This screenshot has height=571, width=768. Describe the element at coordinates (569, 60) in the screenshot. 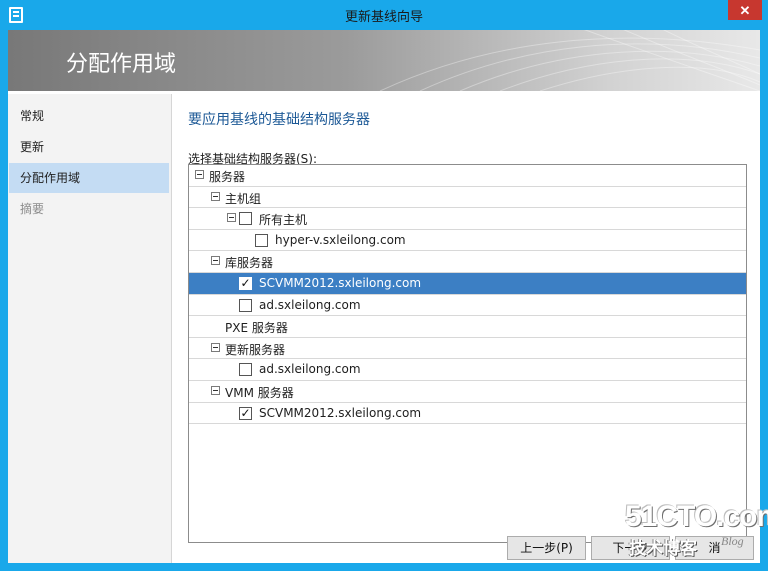

I see `banner-decoration-icon` at that location.